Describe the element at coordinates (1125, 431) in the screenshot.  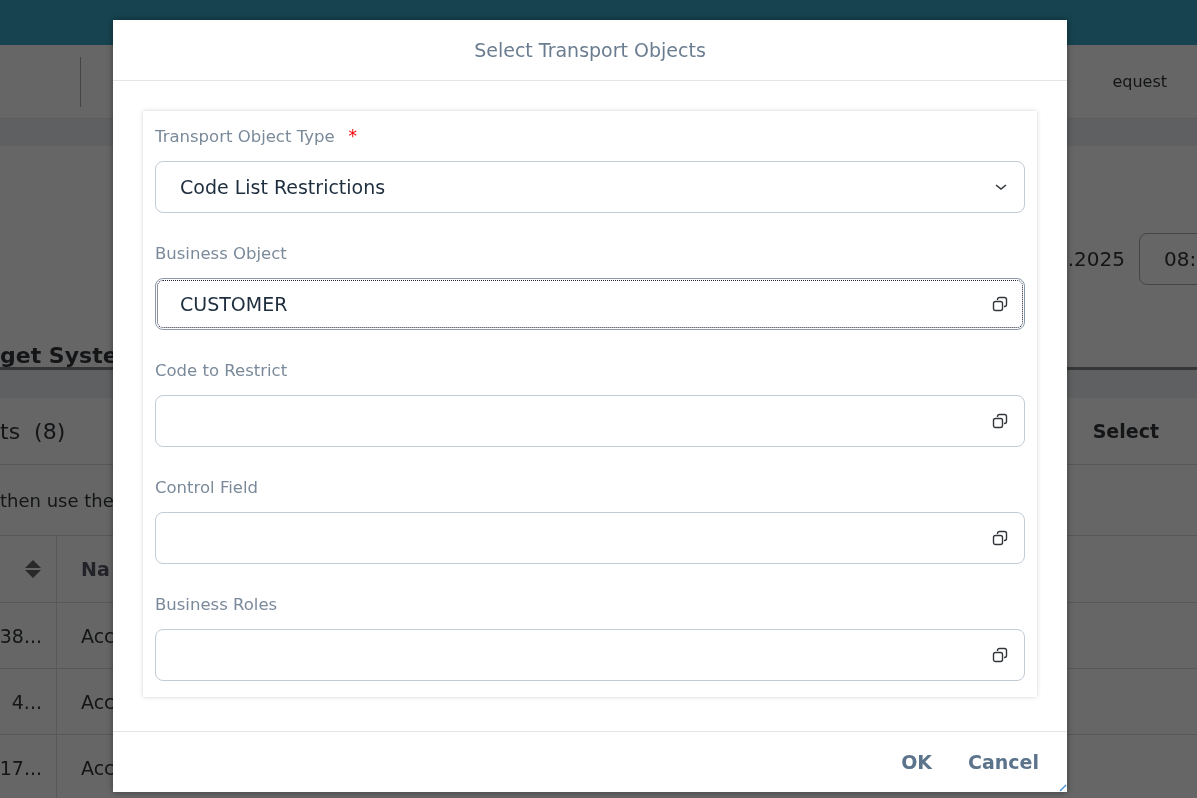
I see `select-button: Select` at that location.